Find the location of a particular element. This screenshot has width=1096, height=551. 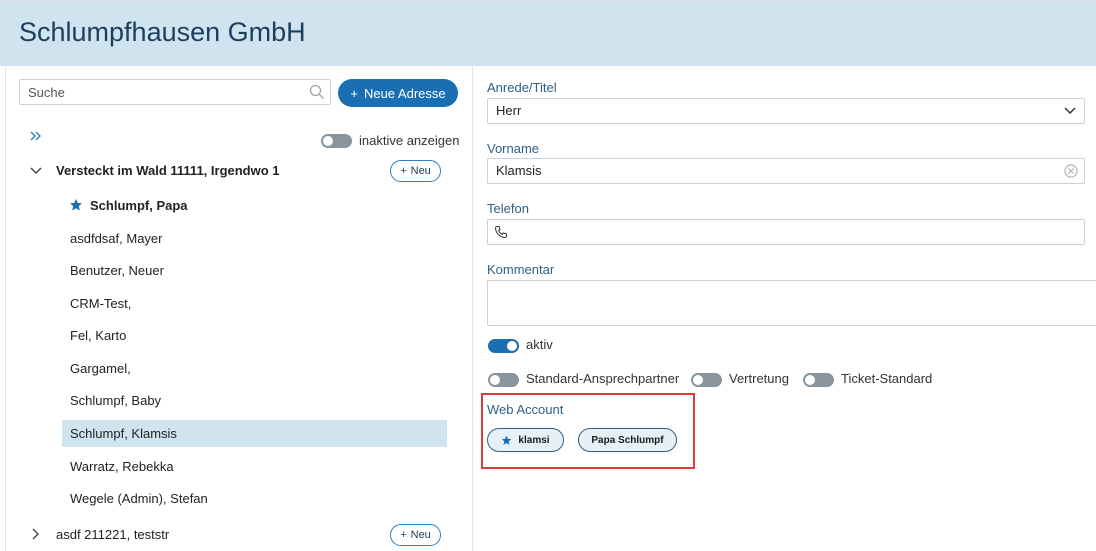

salutation-label: Anrede/Titel is located at coordinates (522, 87).